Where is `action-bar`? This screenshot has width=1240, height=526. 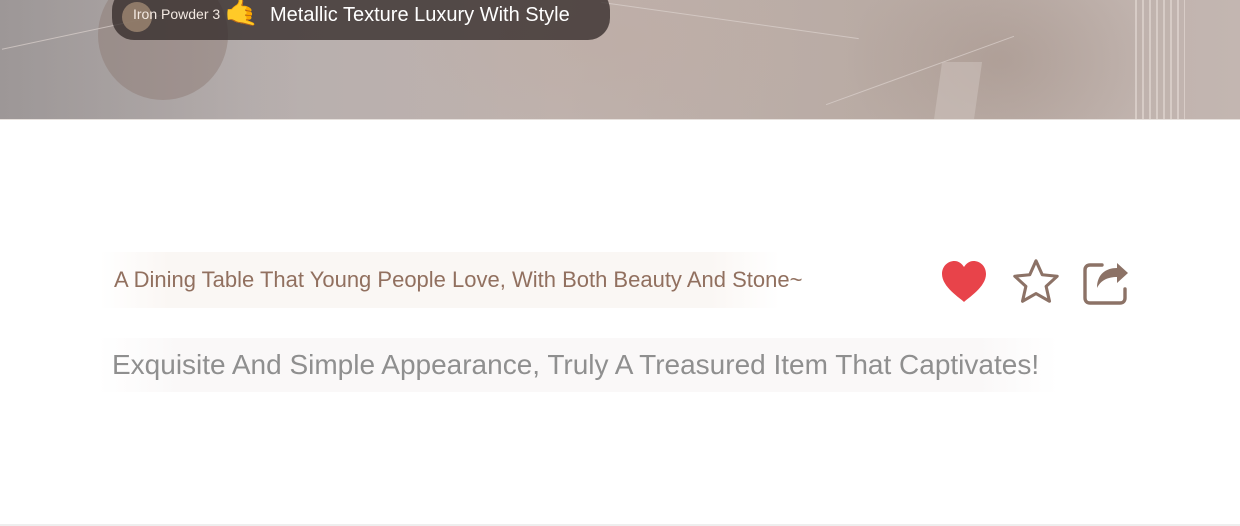 action-bar is located at coordinates (1038, 282).